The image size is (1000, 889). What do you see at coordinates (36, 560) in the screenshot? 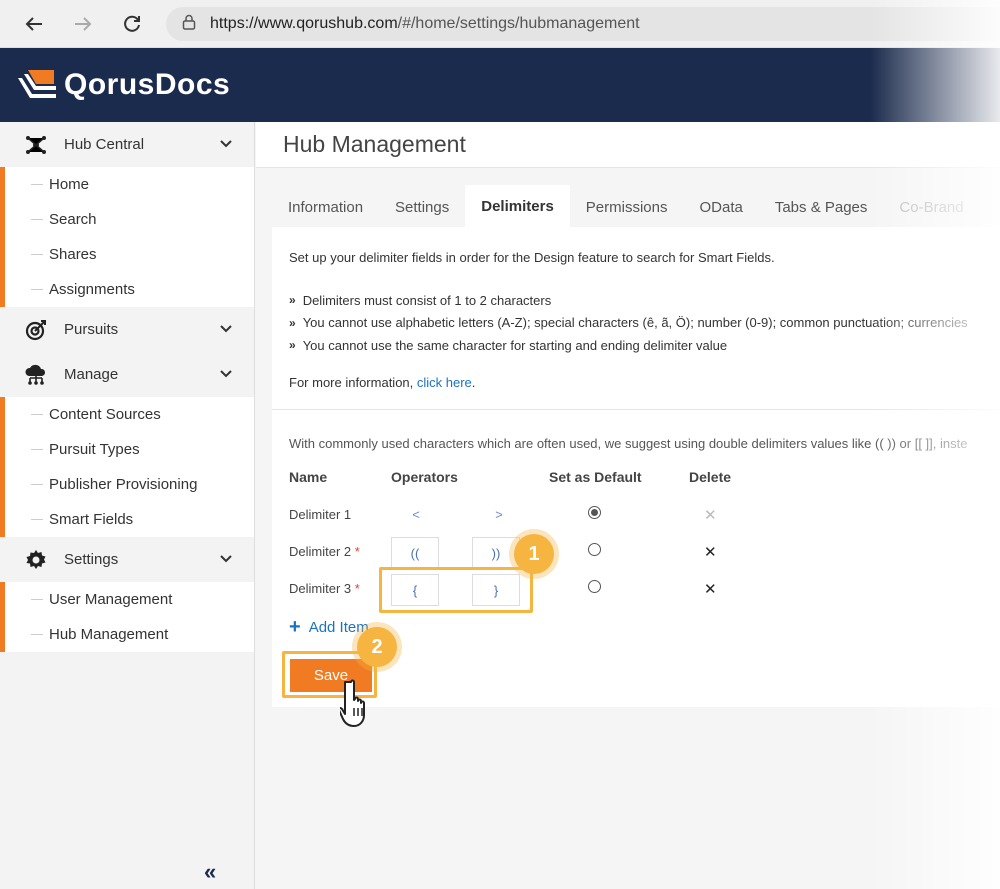
I see `gear-icon` at bounding box center [36, 560].